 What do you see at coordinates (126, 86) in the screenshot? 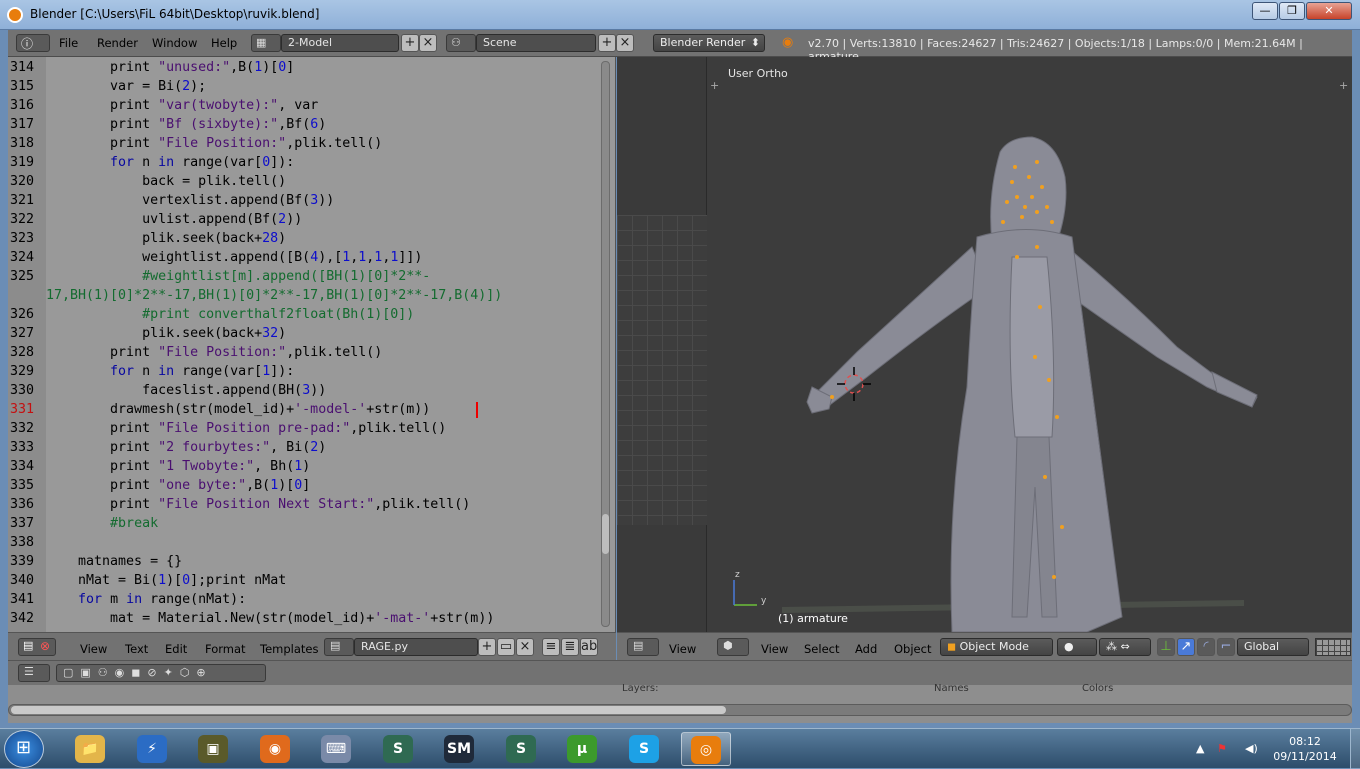
I see `code-text: var = Bi(2);` at bounding box center [126, 86].